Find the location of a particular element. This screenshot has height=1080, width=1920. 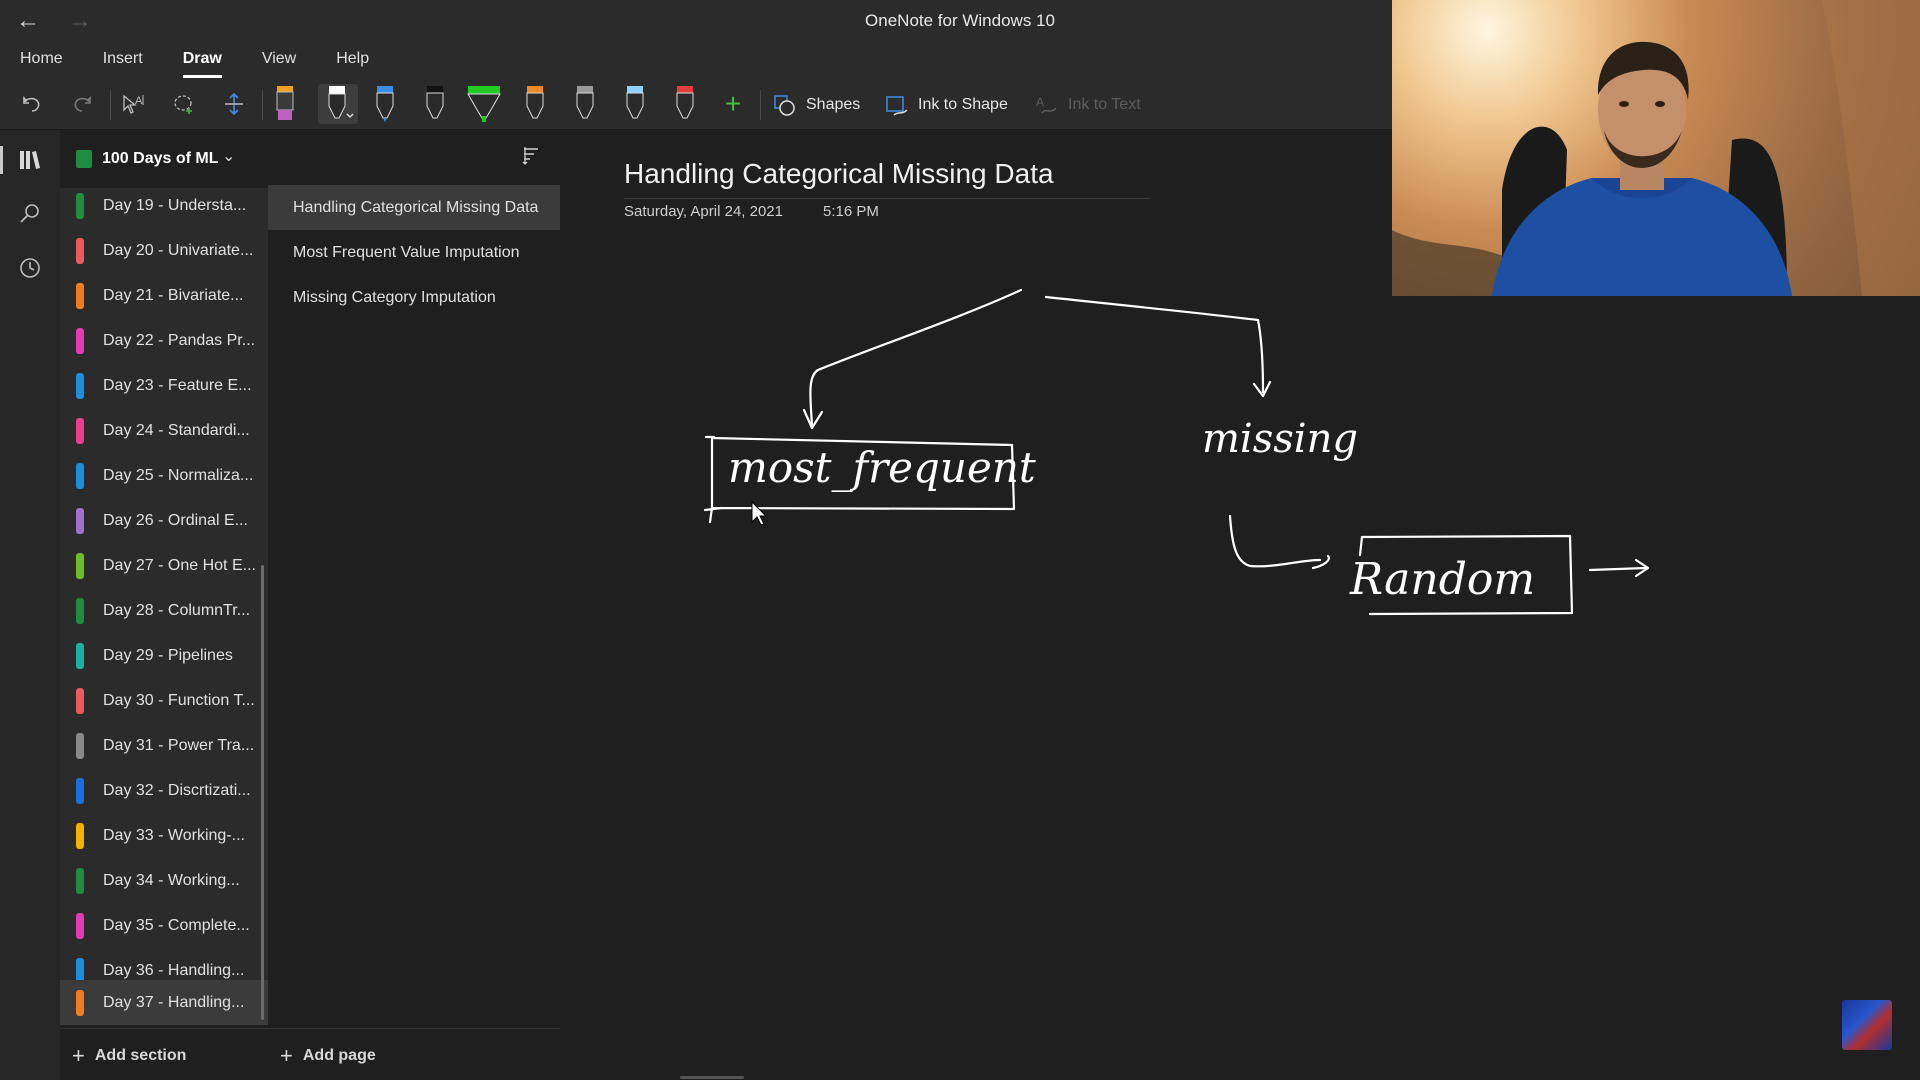

page-item-selected: Handling Categorical Missing Data is located at coordinates (414, 207).